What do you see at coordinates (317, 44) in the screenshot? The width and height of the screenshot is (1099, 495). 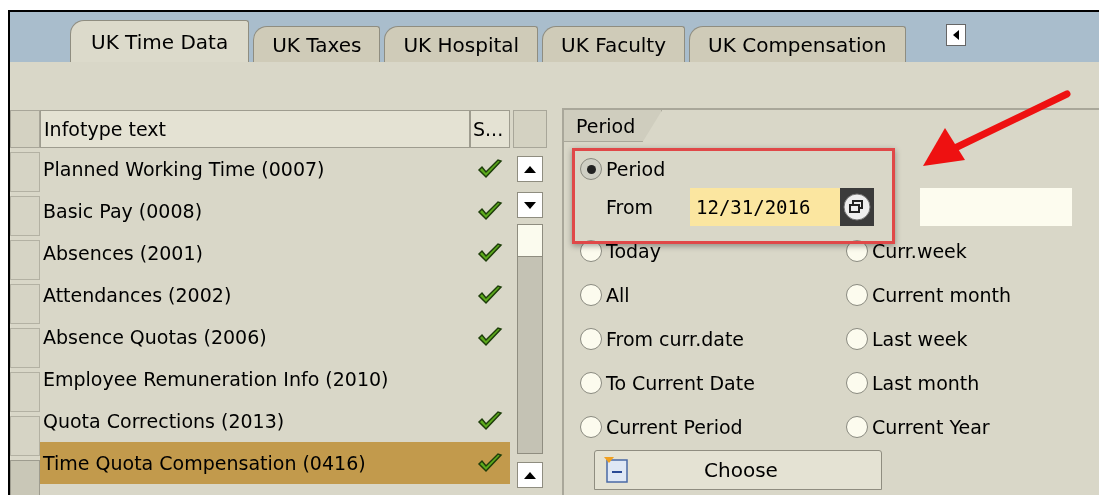 I see `tab: UK Taxes` at bounding box center [317, 44].